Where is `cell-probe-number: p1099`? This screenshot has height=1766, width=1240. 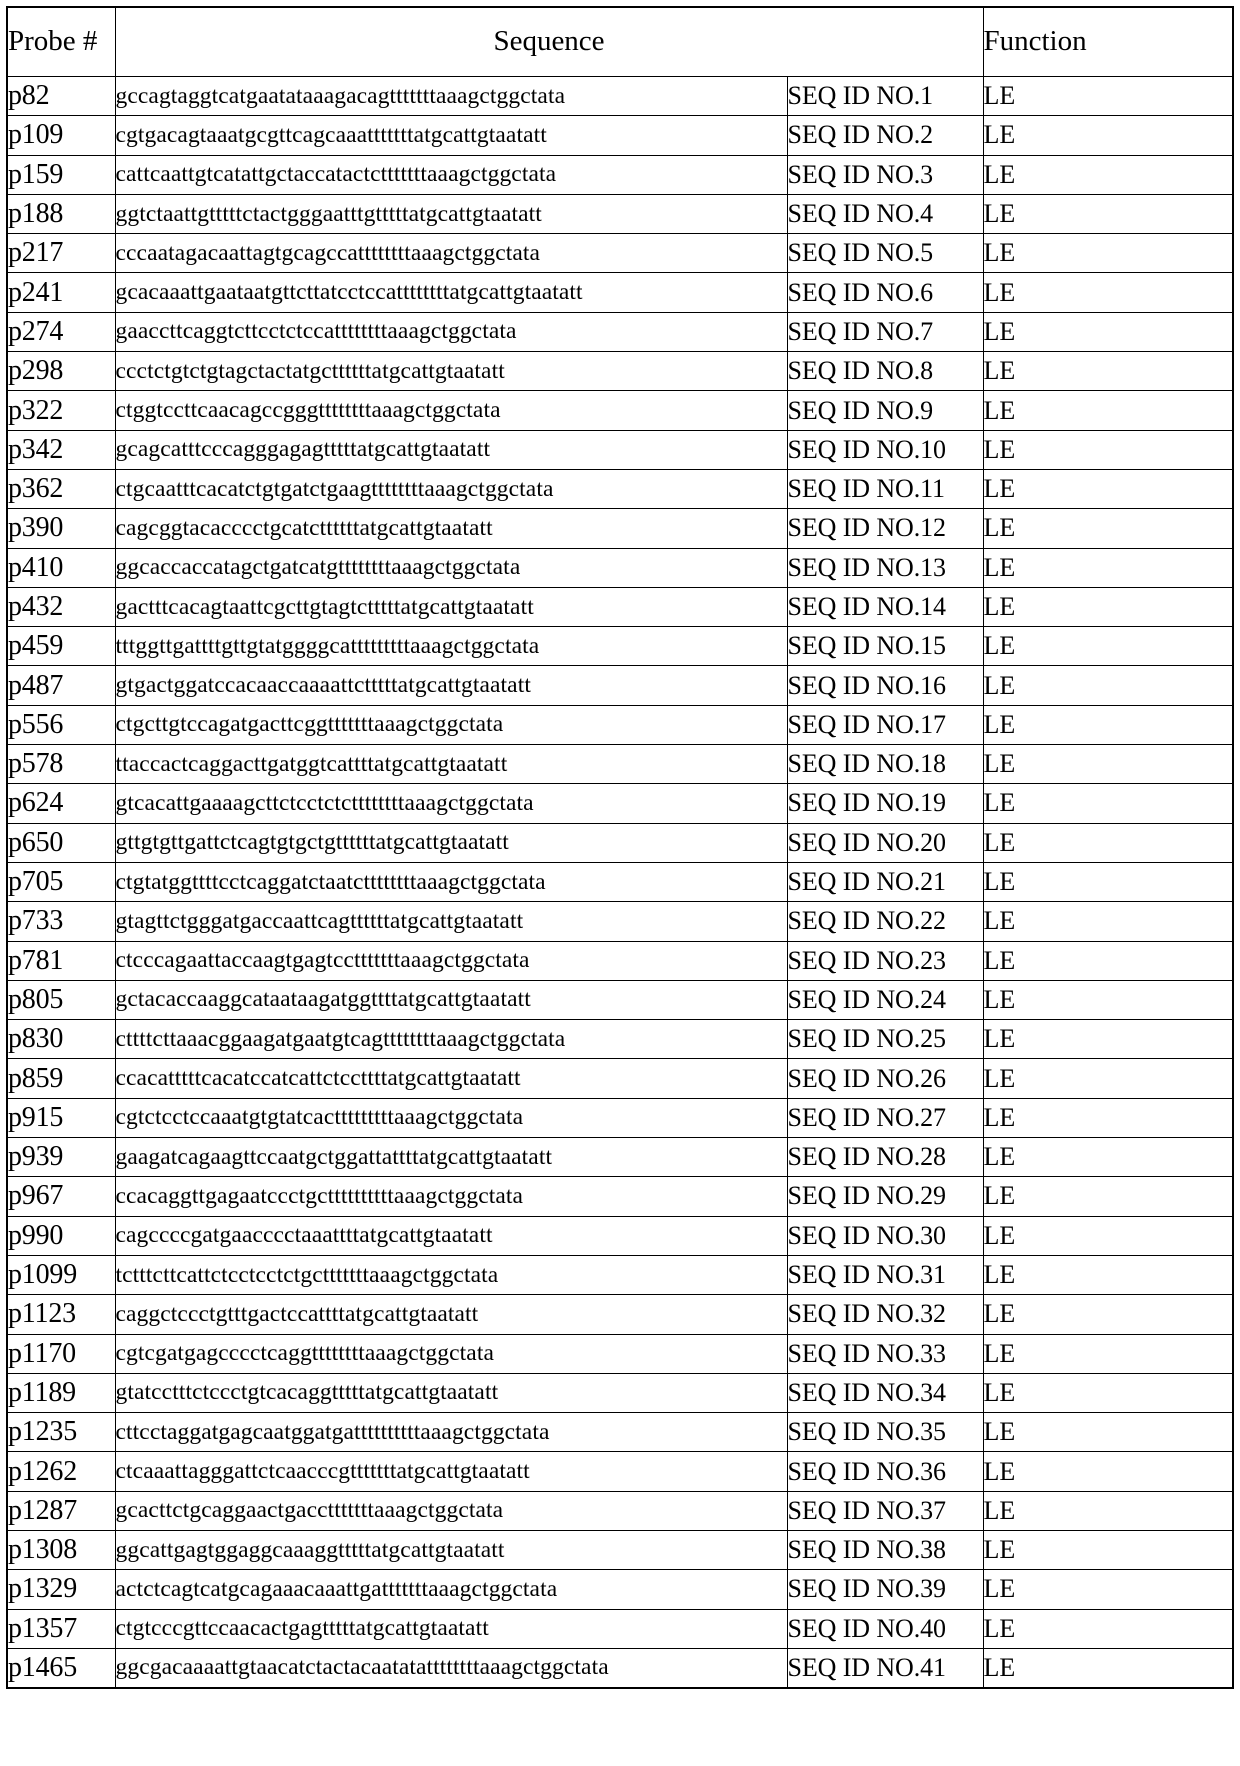
cell-probe-number: p1099 is located at coordinates (61, 1275).